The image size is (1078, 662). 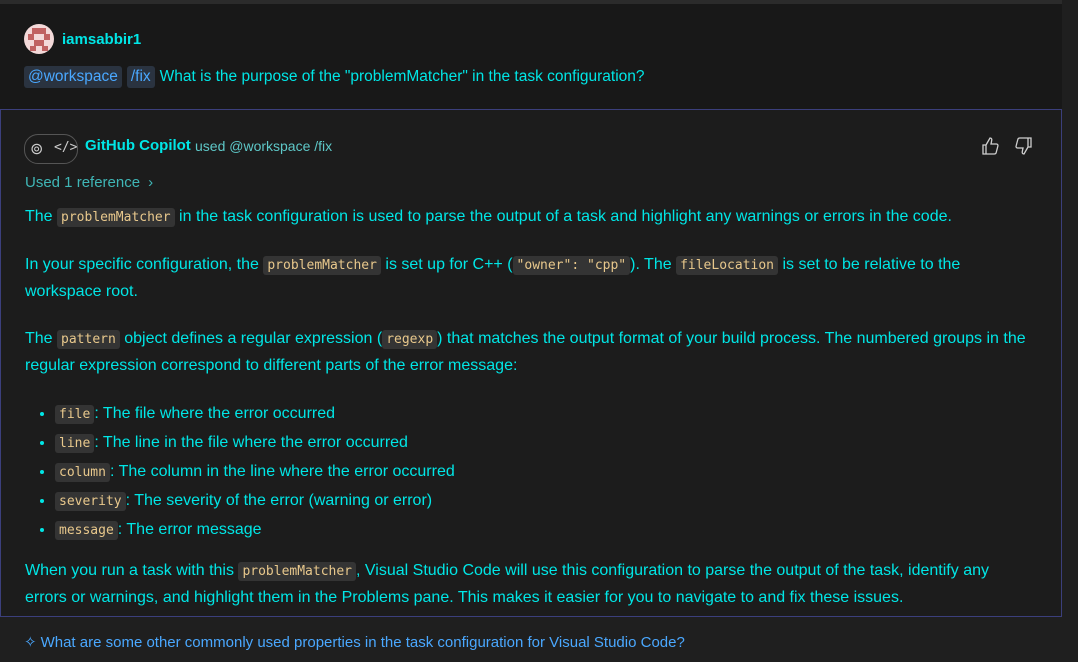 What do you see at coordinates (73, 77) in the screenshot?
I see `workspace-chip: @workspace` at bounding box center [73, 77].